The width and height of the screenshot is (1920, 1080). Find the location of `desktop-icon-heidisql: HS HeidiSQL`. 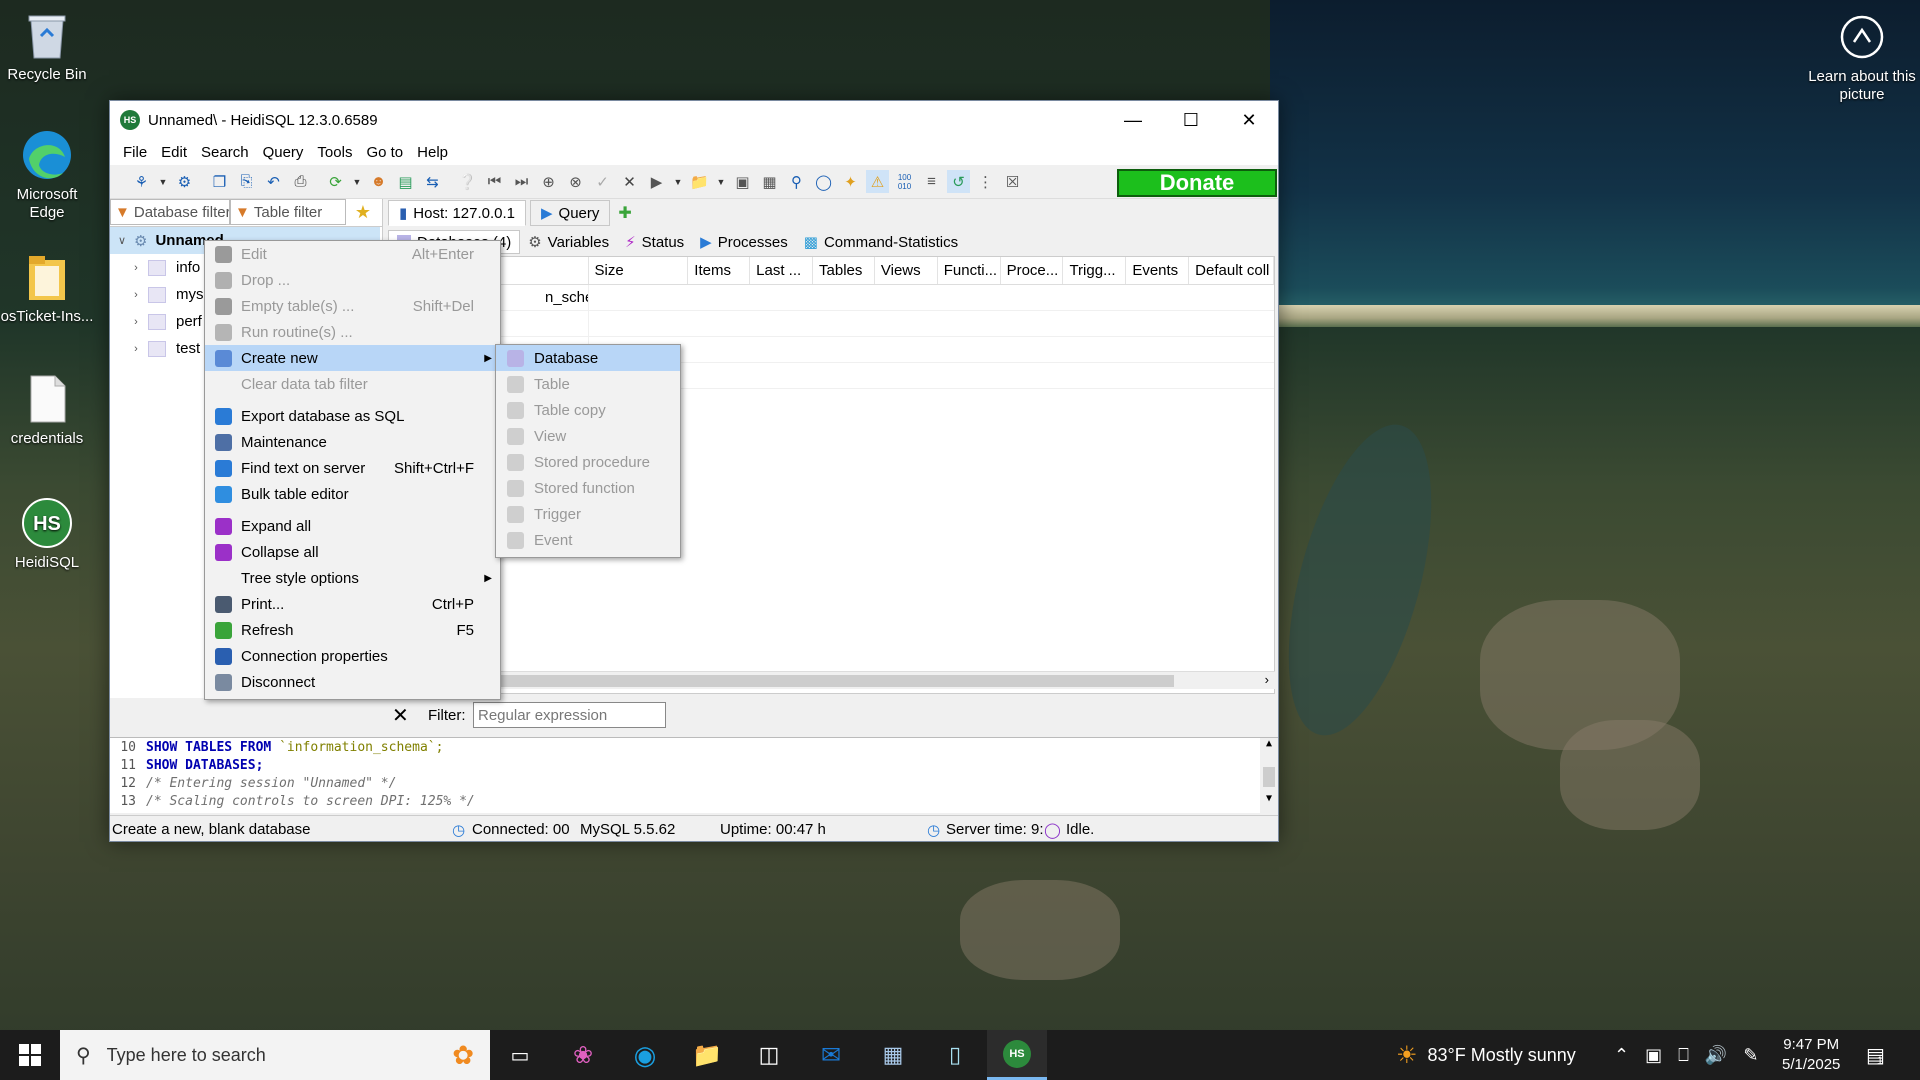

desktop-icon-heidisql: HS HeidiSQL is located at coordinates (47, 534).